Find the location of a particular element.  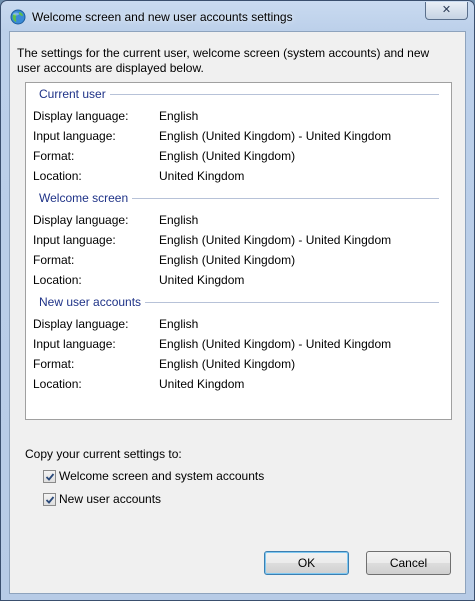

checkbox-label: New user accounts is located at coordinates (110, 499).